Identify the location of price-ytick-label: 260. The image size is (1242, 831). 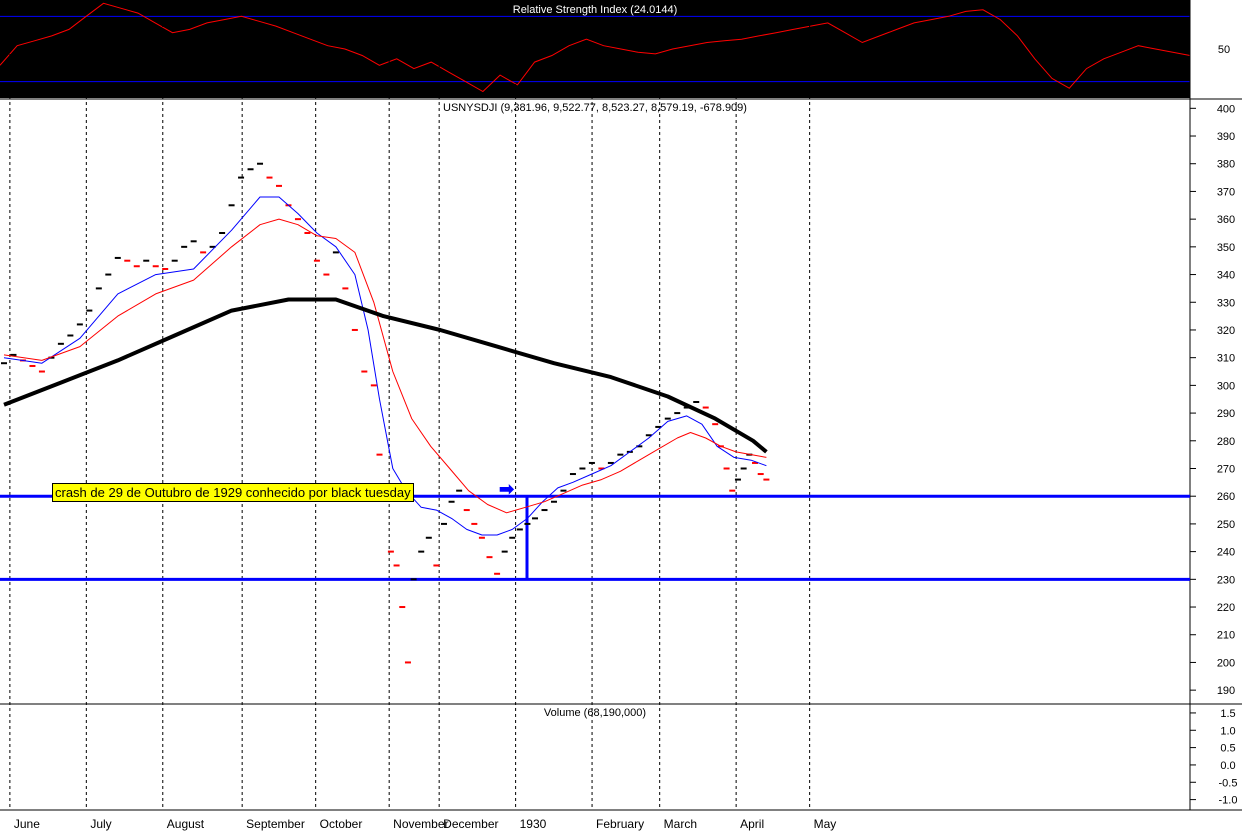
(1226, 497).